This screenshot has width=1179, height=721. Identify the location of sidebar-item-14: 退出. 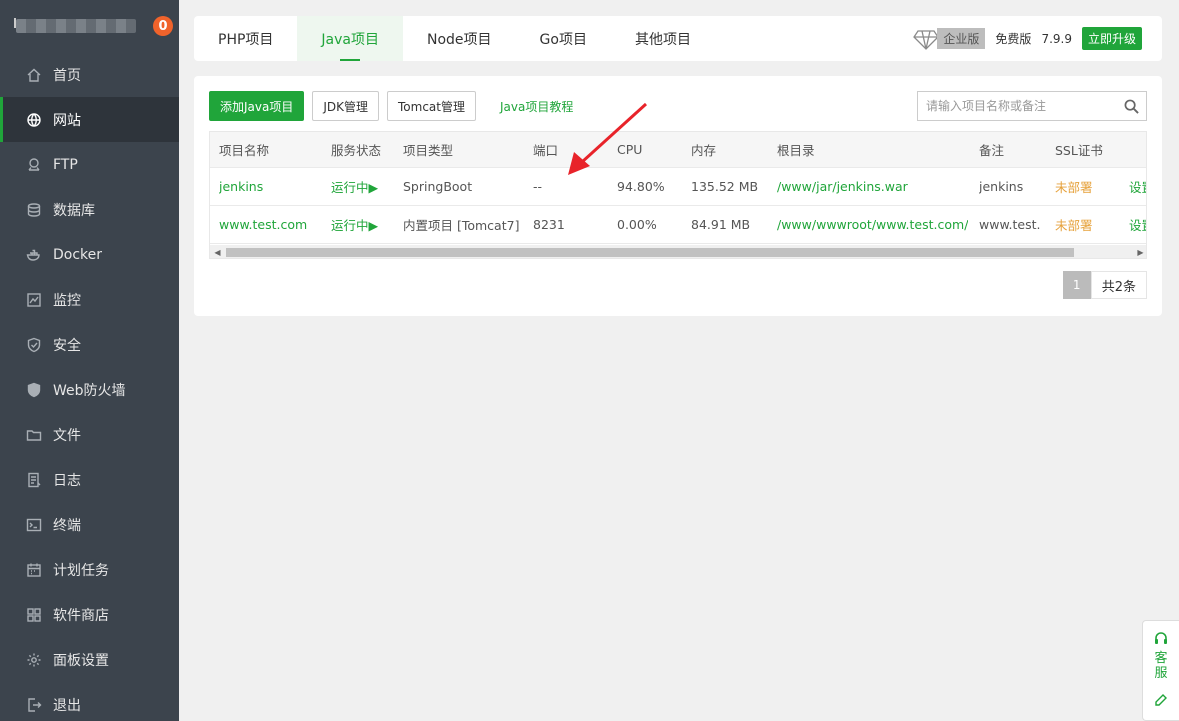
(89, 701).